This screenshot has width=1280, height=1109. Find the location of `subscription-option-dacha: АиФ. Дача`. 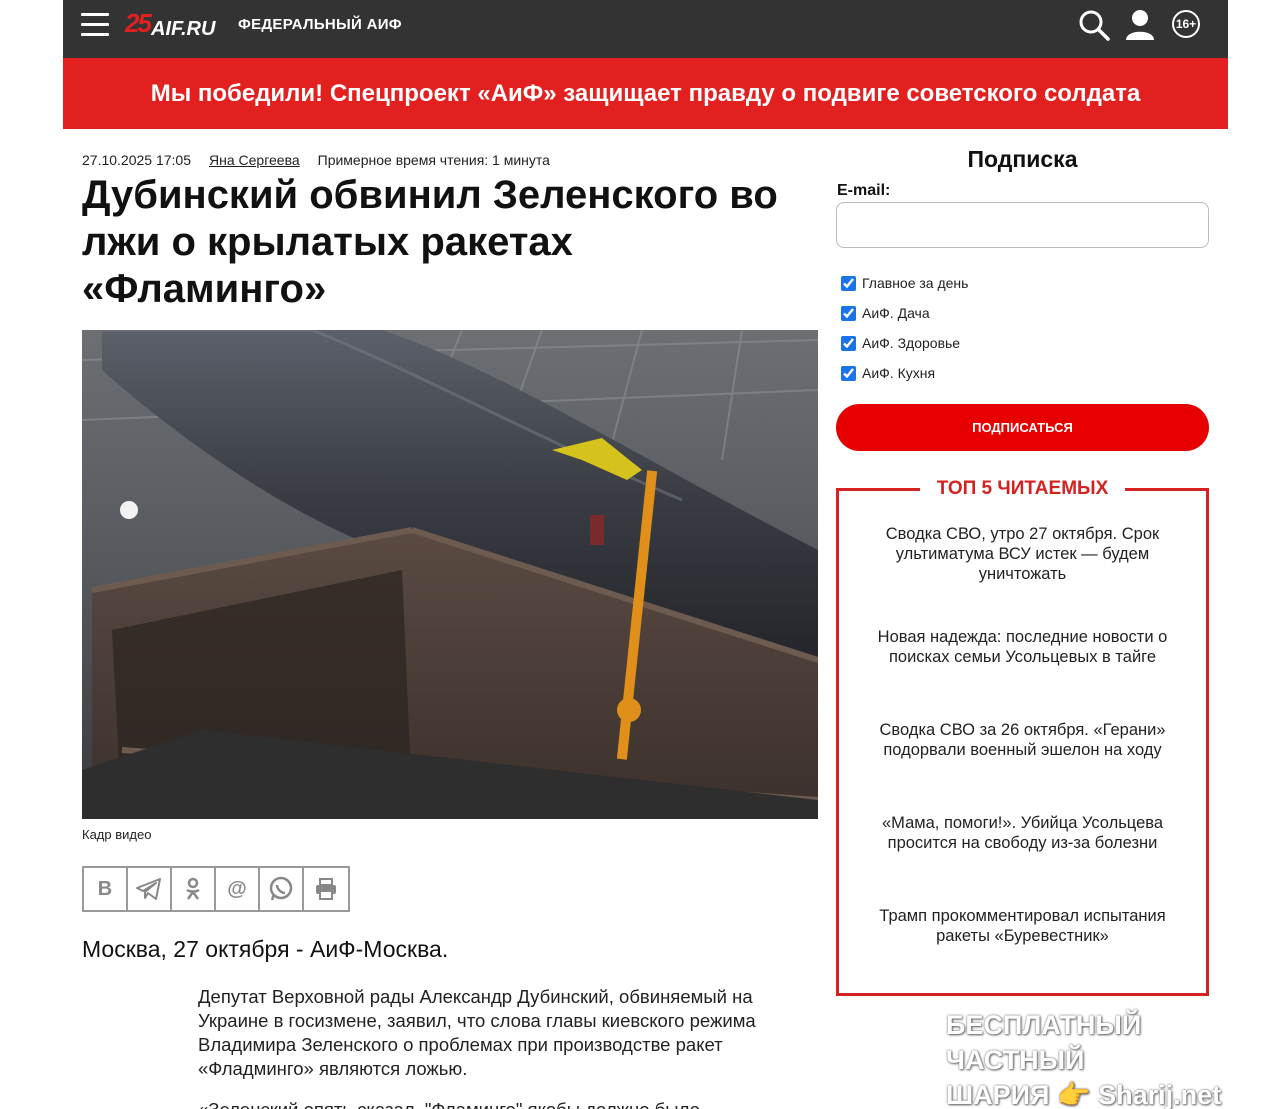

subscription-option-dacha: АиФ. Дача is located at coordinates (885, 313).